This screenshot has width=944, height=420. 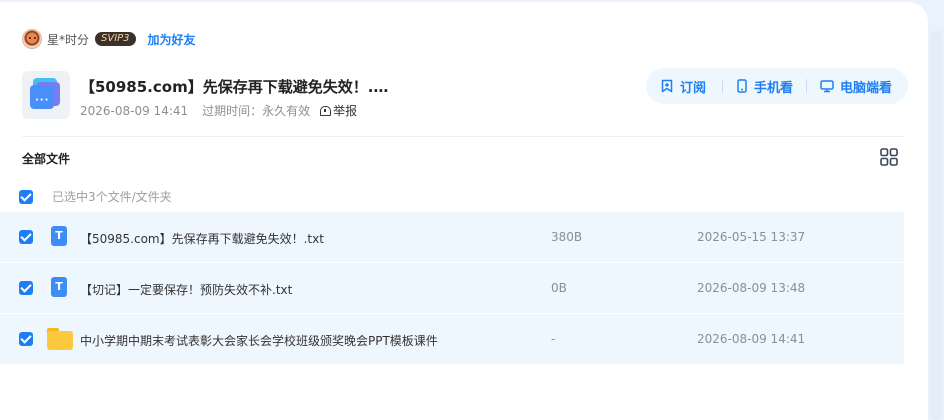 What do you see at coordinates (751, 288) in the screenshot?
I see `file-date: 2026-08-09 13:48` at bounding box center [751, 288].